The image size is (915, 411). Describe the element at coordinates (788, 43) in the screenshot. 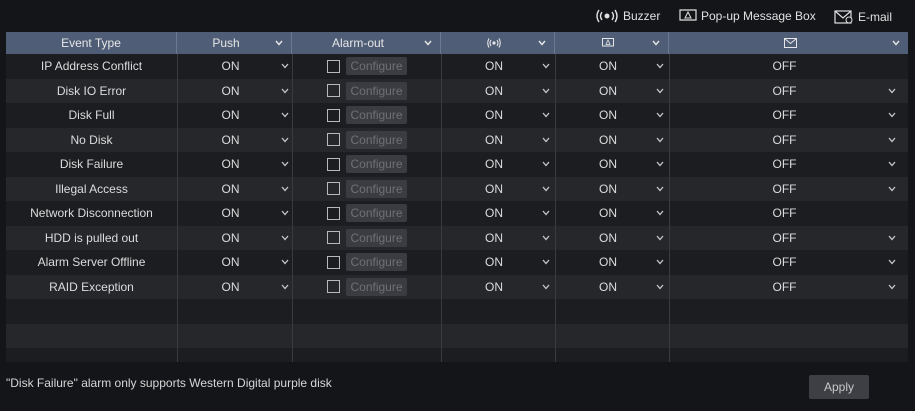

I see `header-email` at that location.